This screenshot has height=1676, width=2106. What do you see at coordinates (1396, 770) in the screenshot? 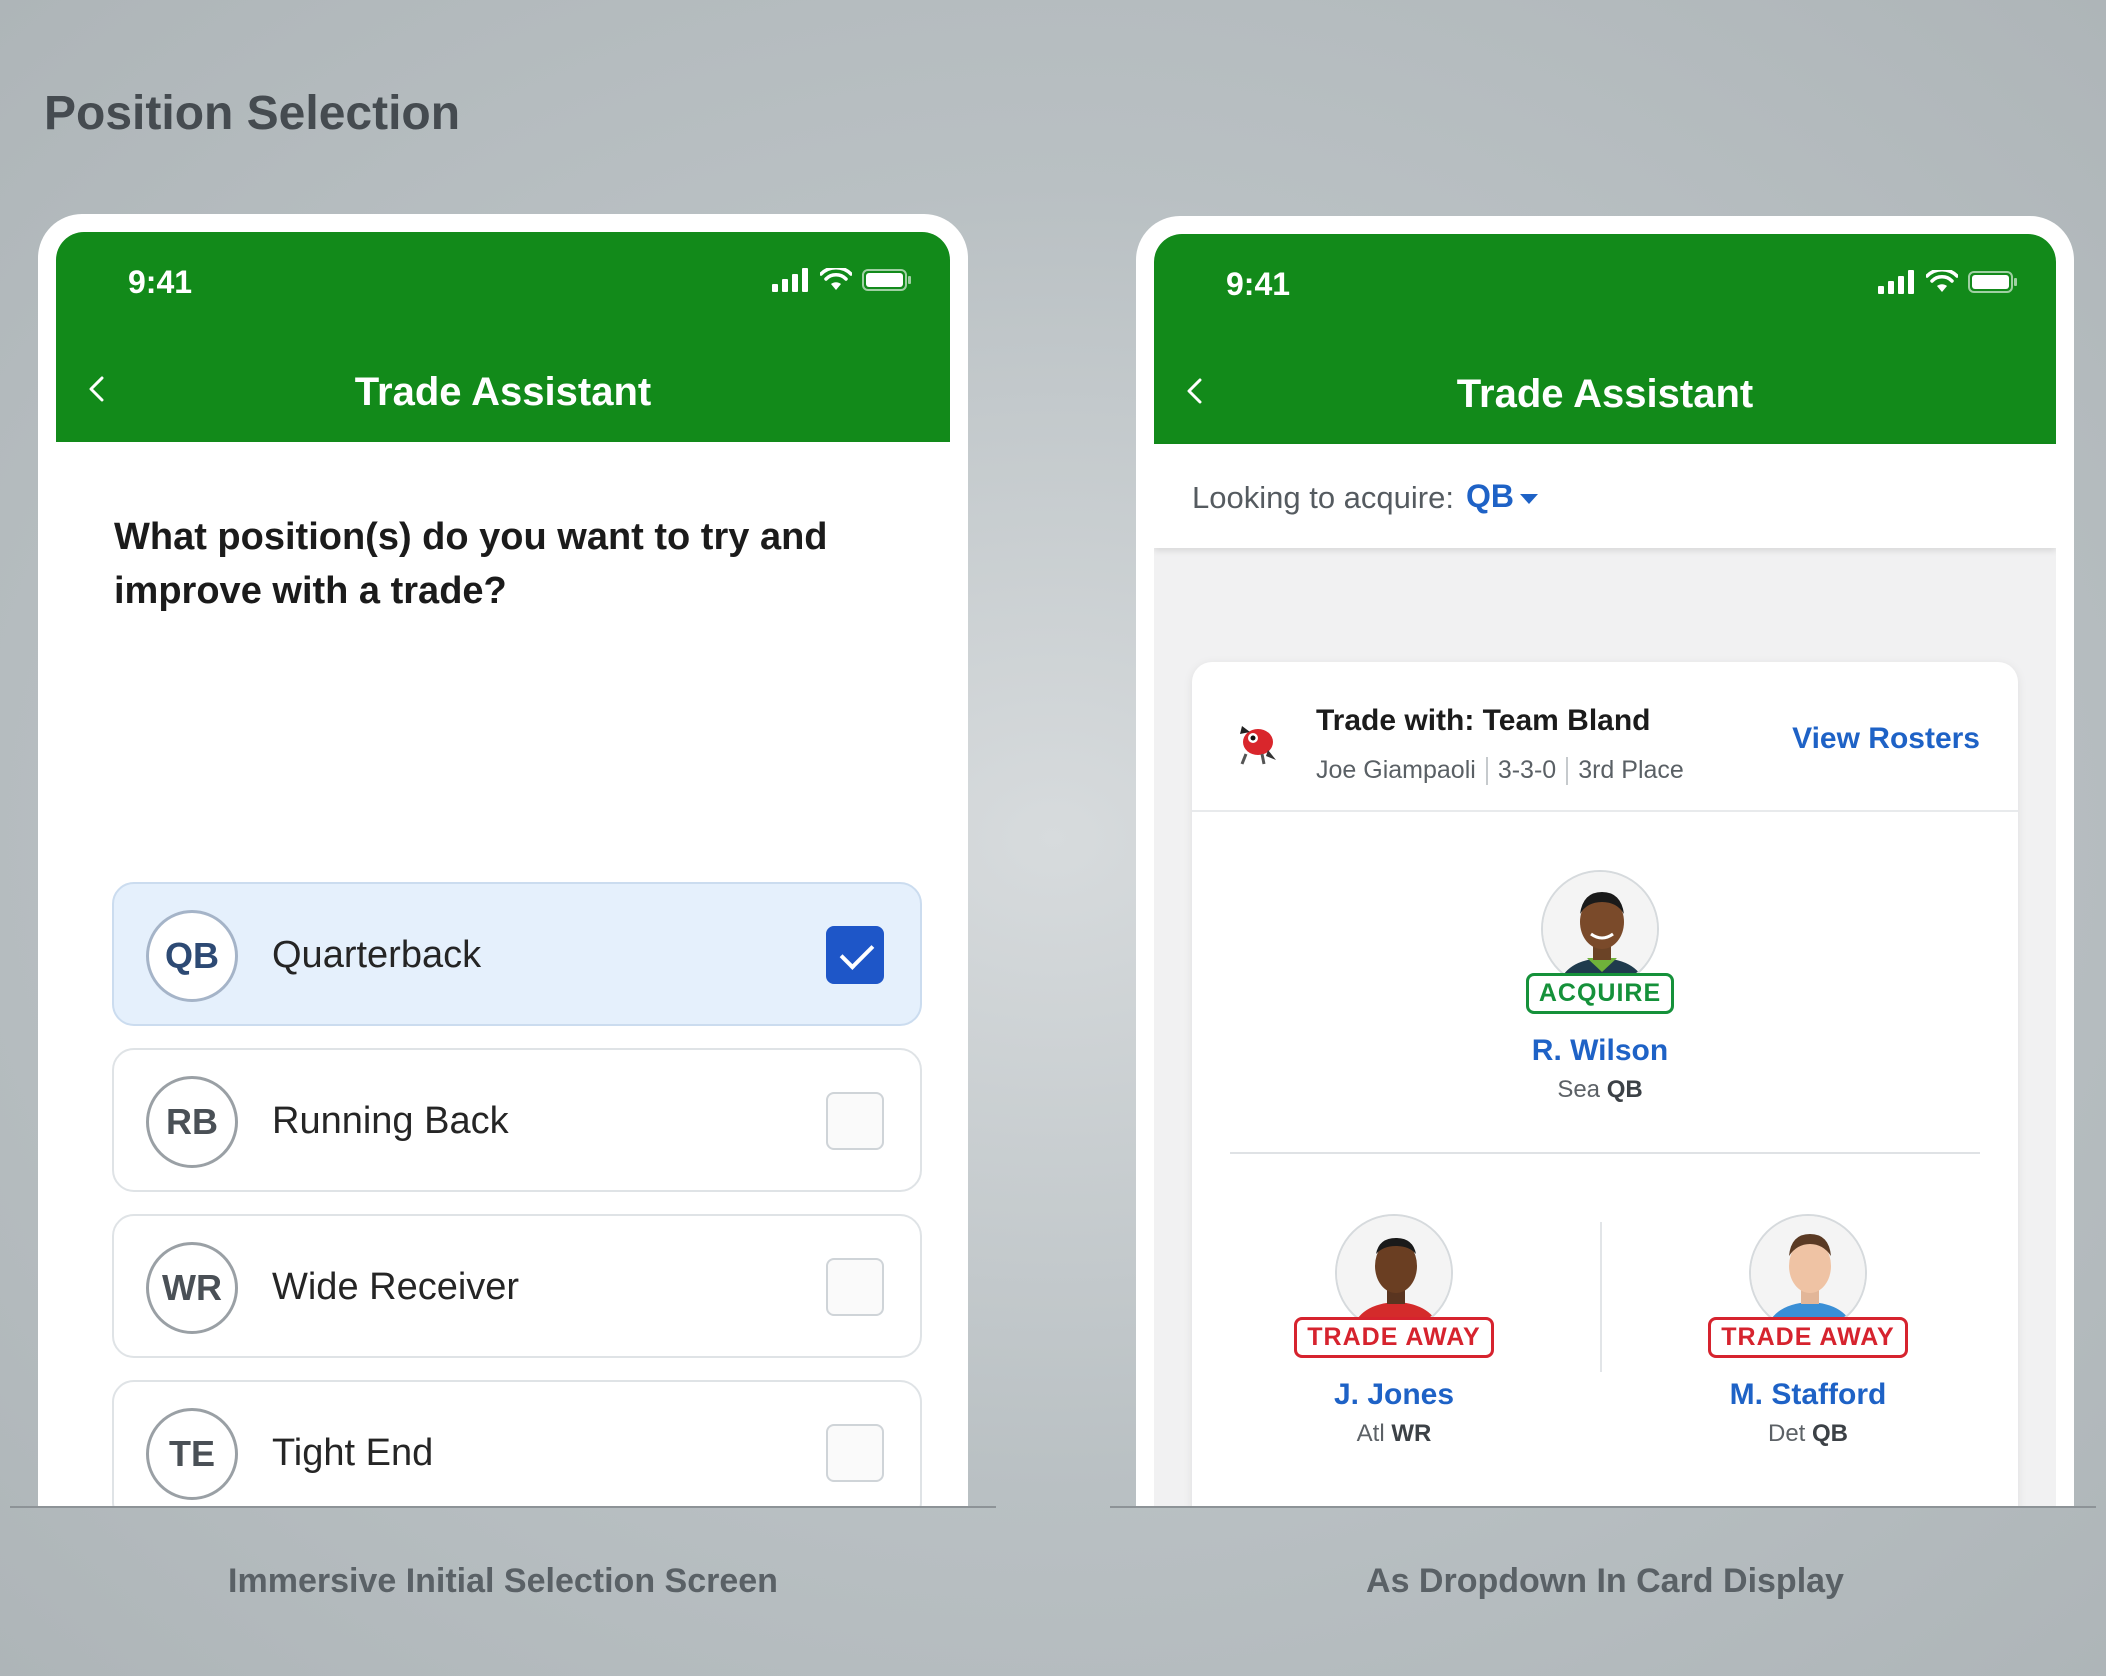
I see `owner-name: Joe Giampaoli` at bounding box center [1396, 770].